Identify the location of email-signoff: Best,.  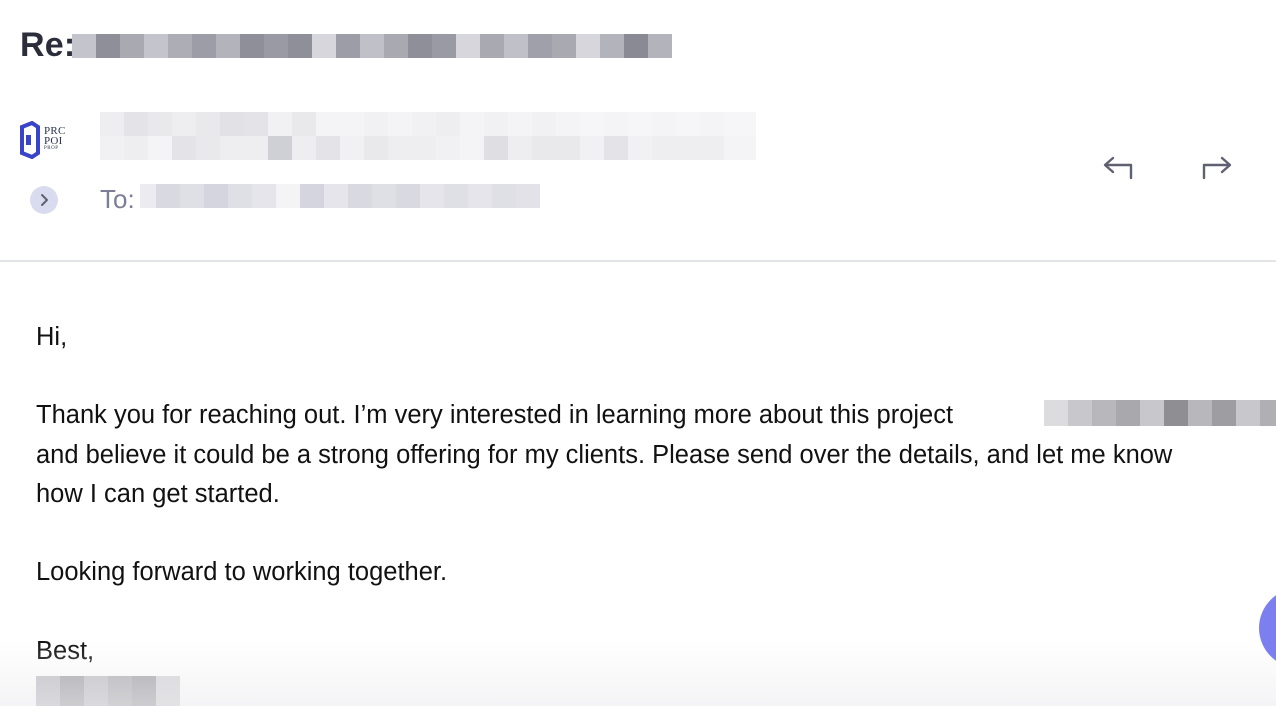
(65, 651).